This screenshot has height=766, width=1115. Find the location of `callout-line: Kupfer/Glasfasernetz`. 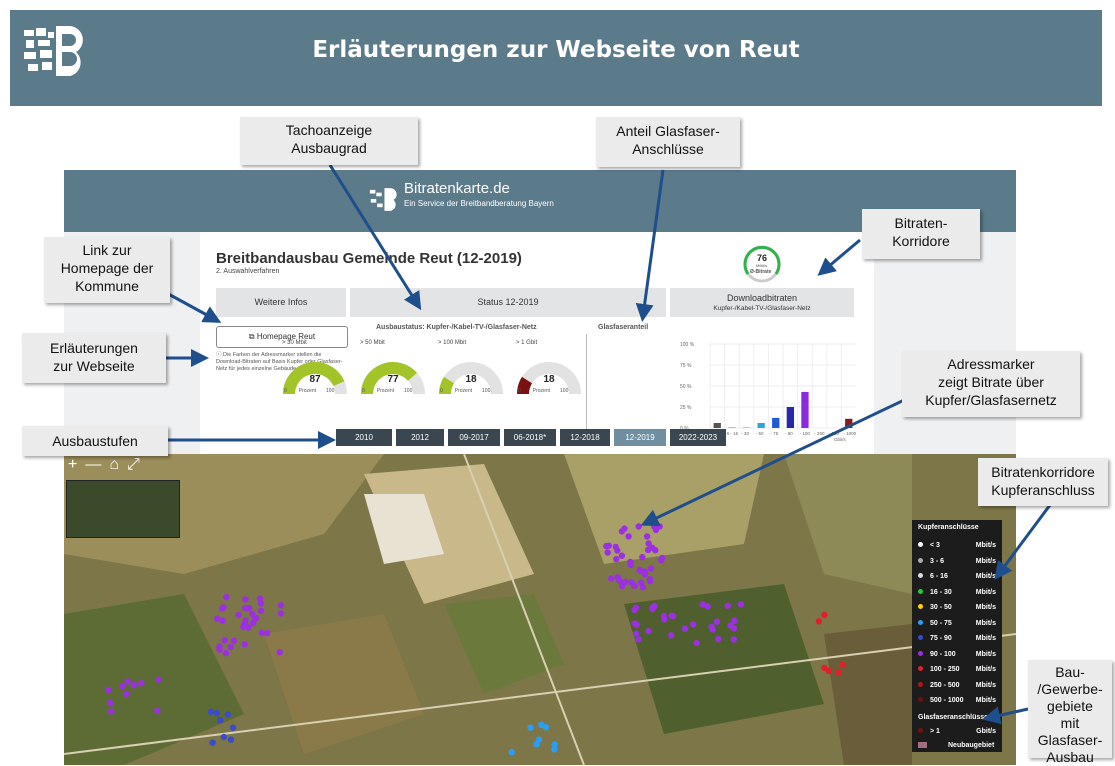

callout-line: Kupfer/Glasfasernetz is located at coordinates (991, 400).